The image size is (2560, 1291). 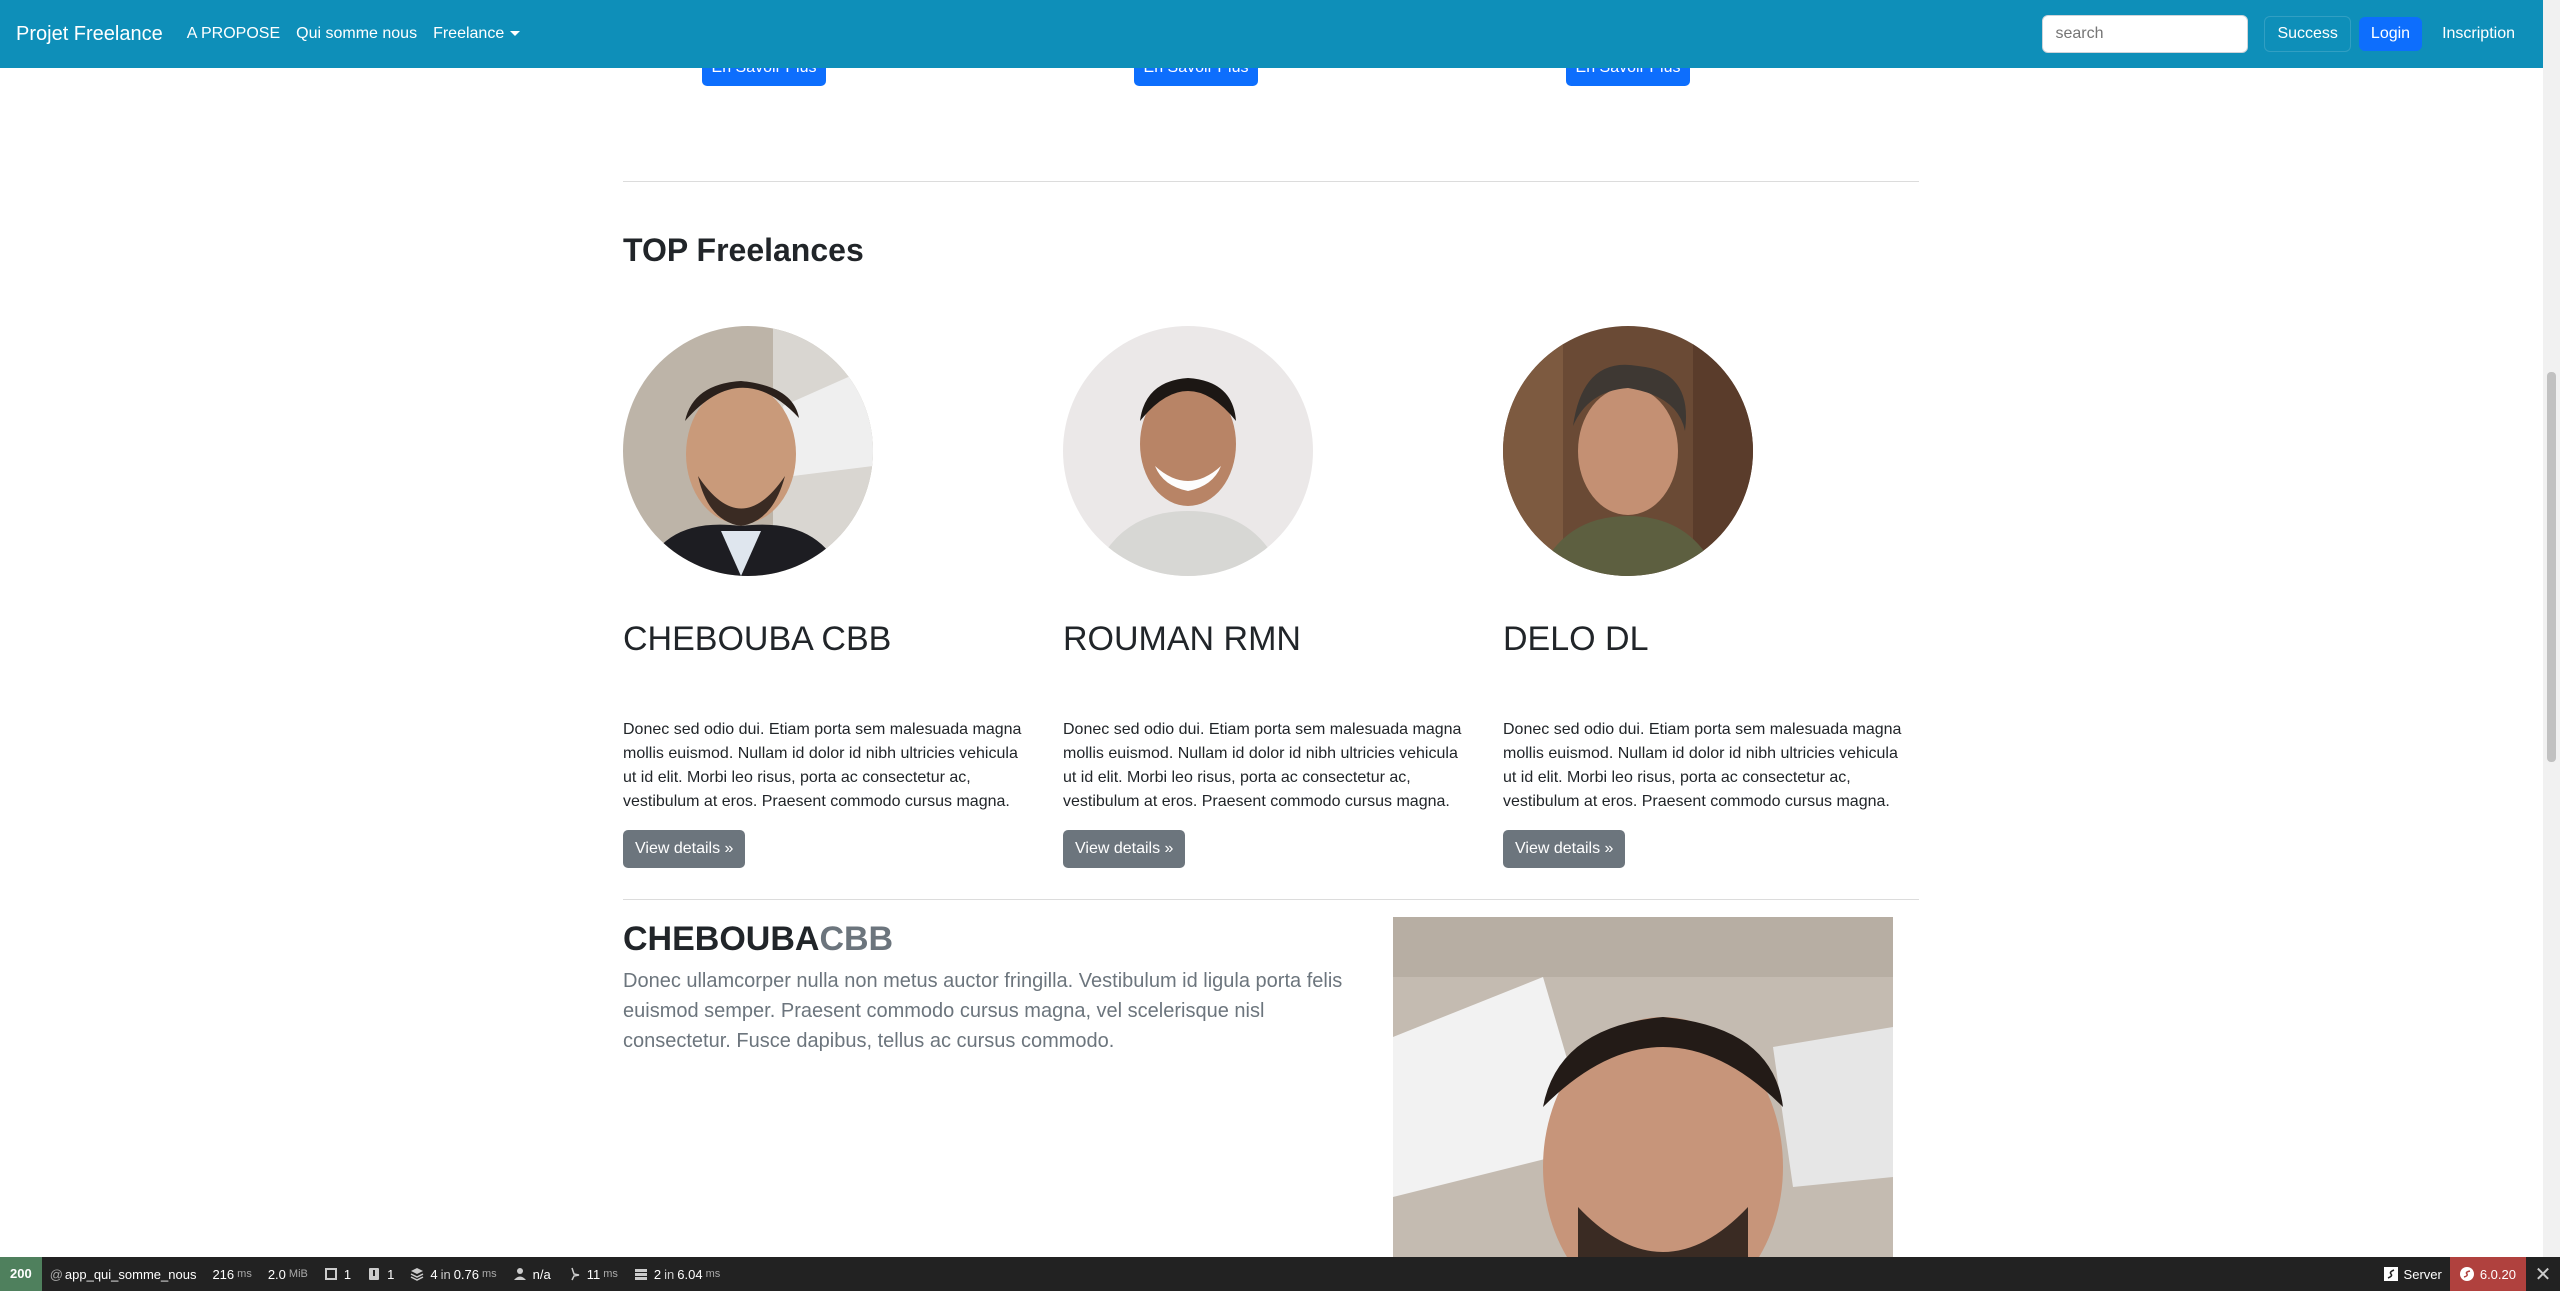 I want to click on caret-down-icon, so click(x=515, y=34).